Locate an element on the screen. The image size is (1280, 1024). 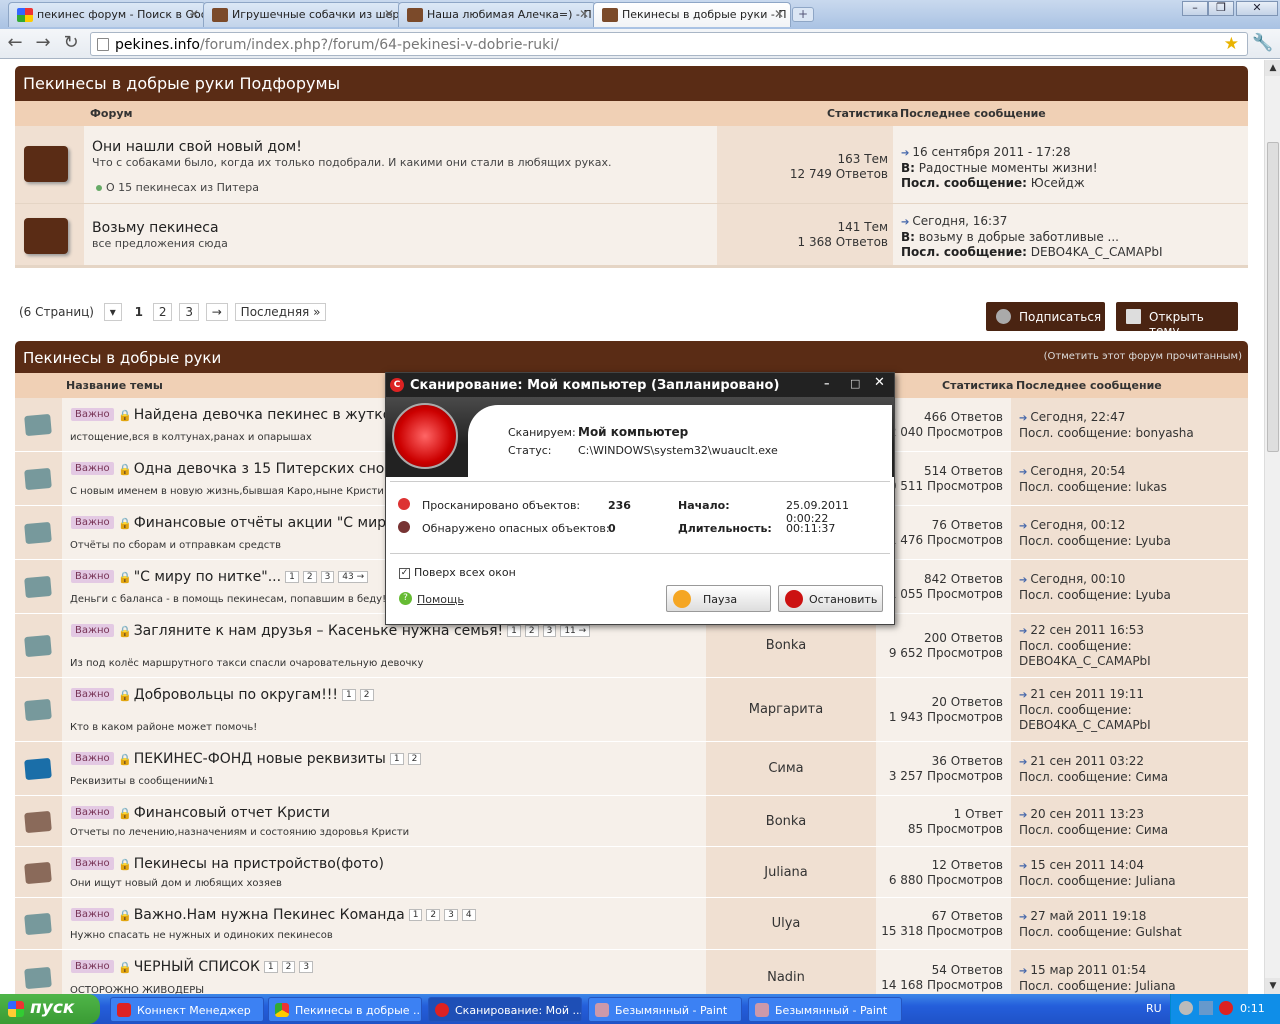
subforum-link: О 15 пекинесах из Питера is located at coordinates (177, 187).